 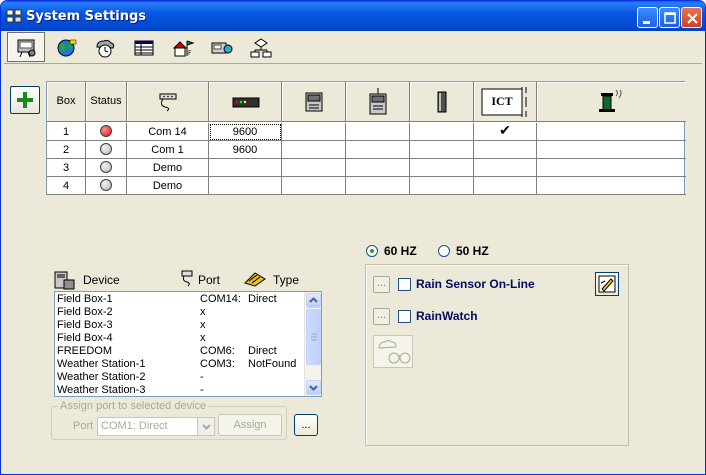 I want to click on col-header-field-box, so click(x=378, y=102).